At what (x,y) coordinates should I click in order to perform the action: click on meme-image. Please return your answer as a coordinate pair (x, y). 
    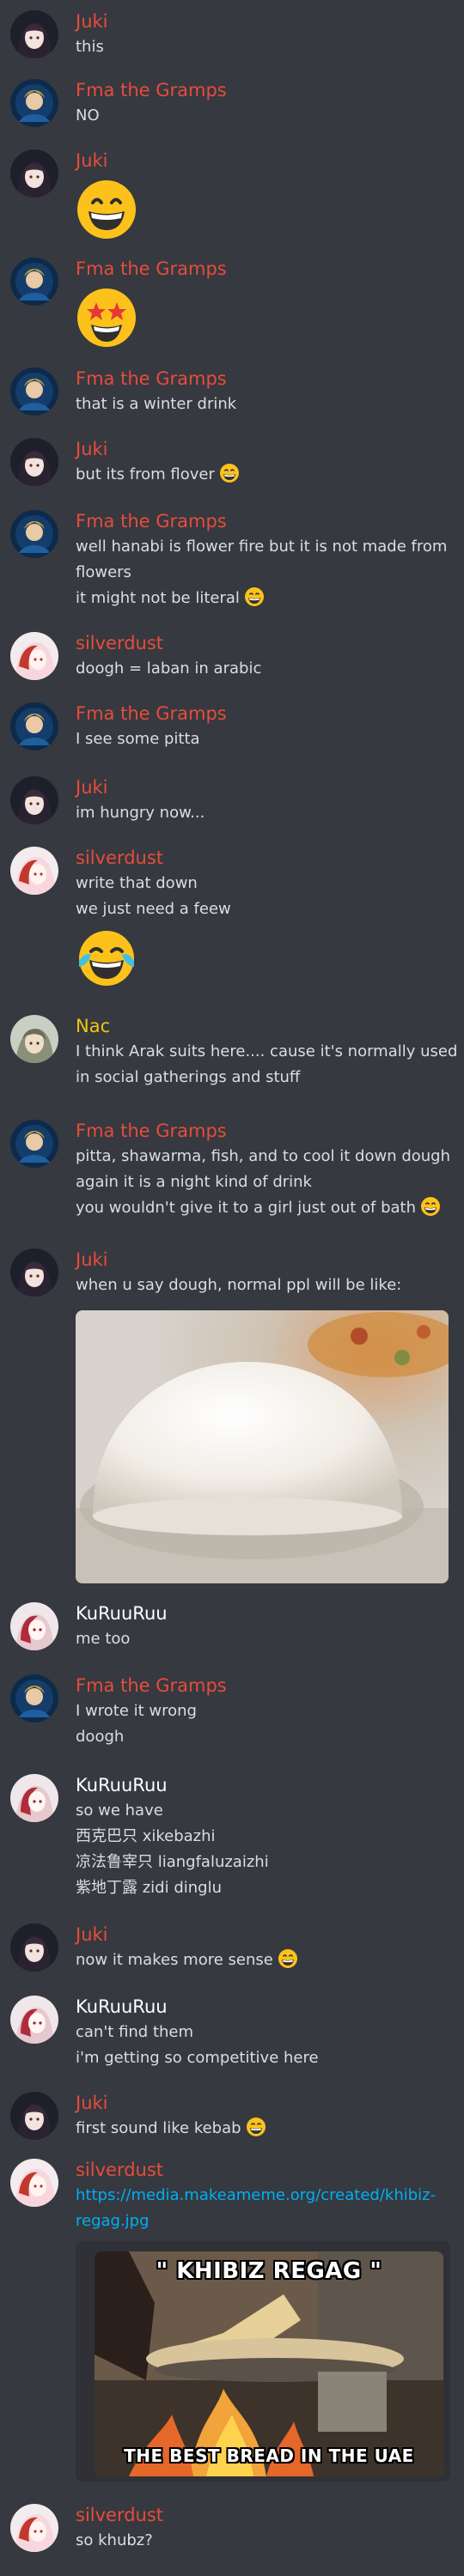
    Looking at the image, I should click on (269, 2363).